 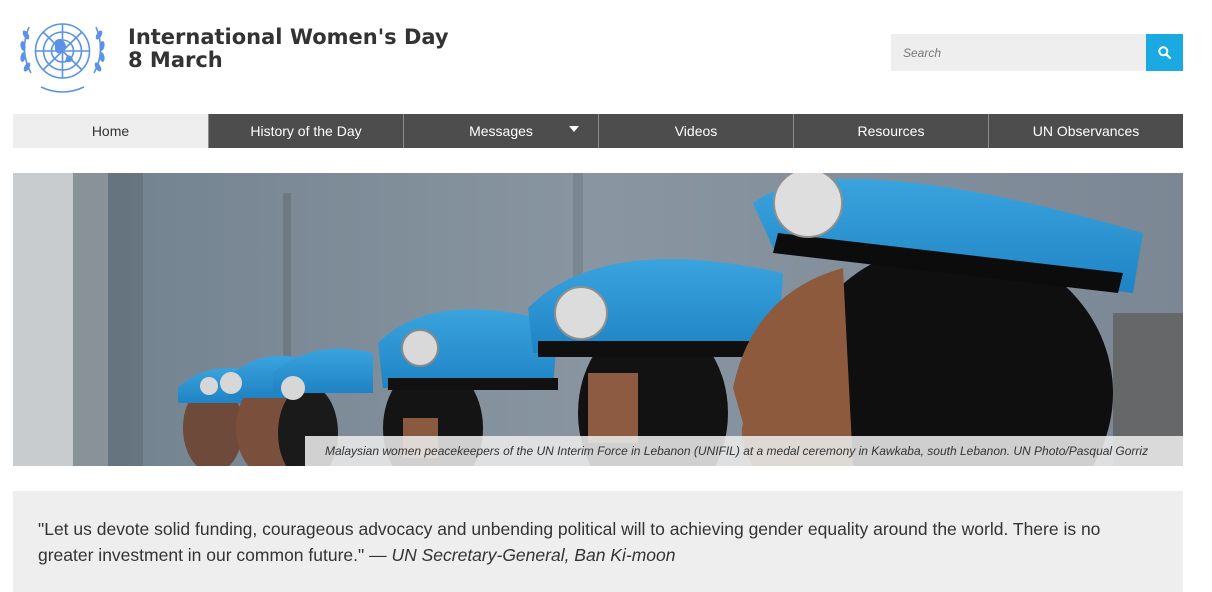 What do you see at coordinates (62, 54) in the screenshot?
I see `un-emblem-icon` at bounding box center [62, 54].